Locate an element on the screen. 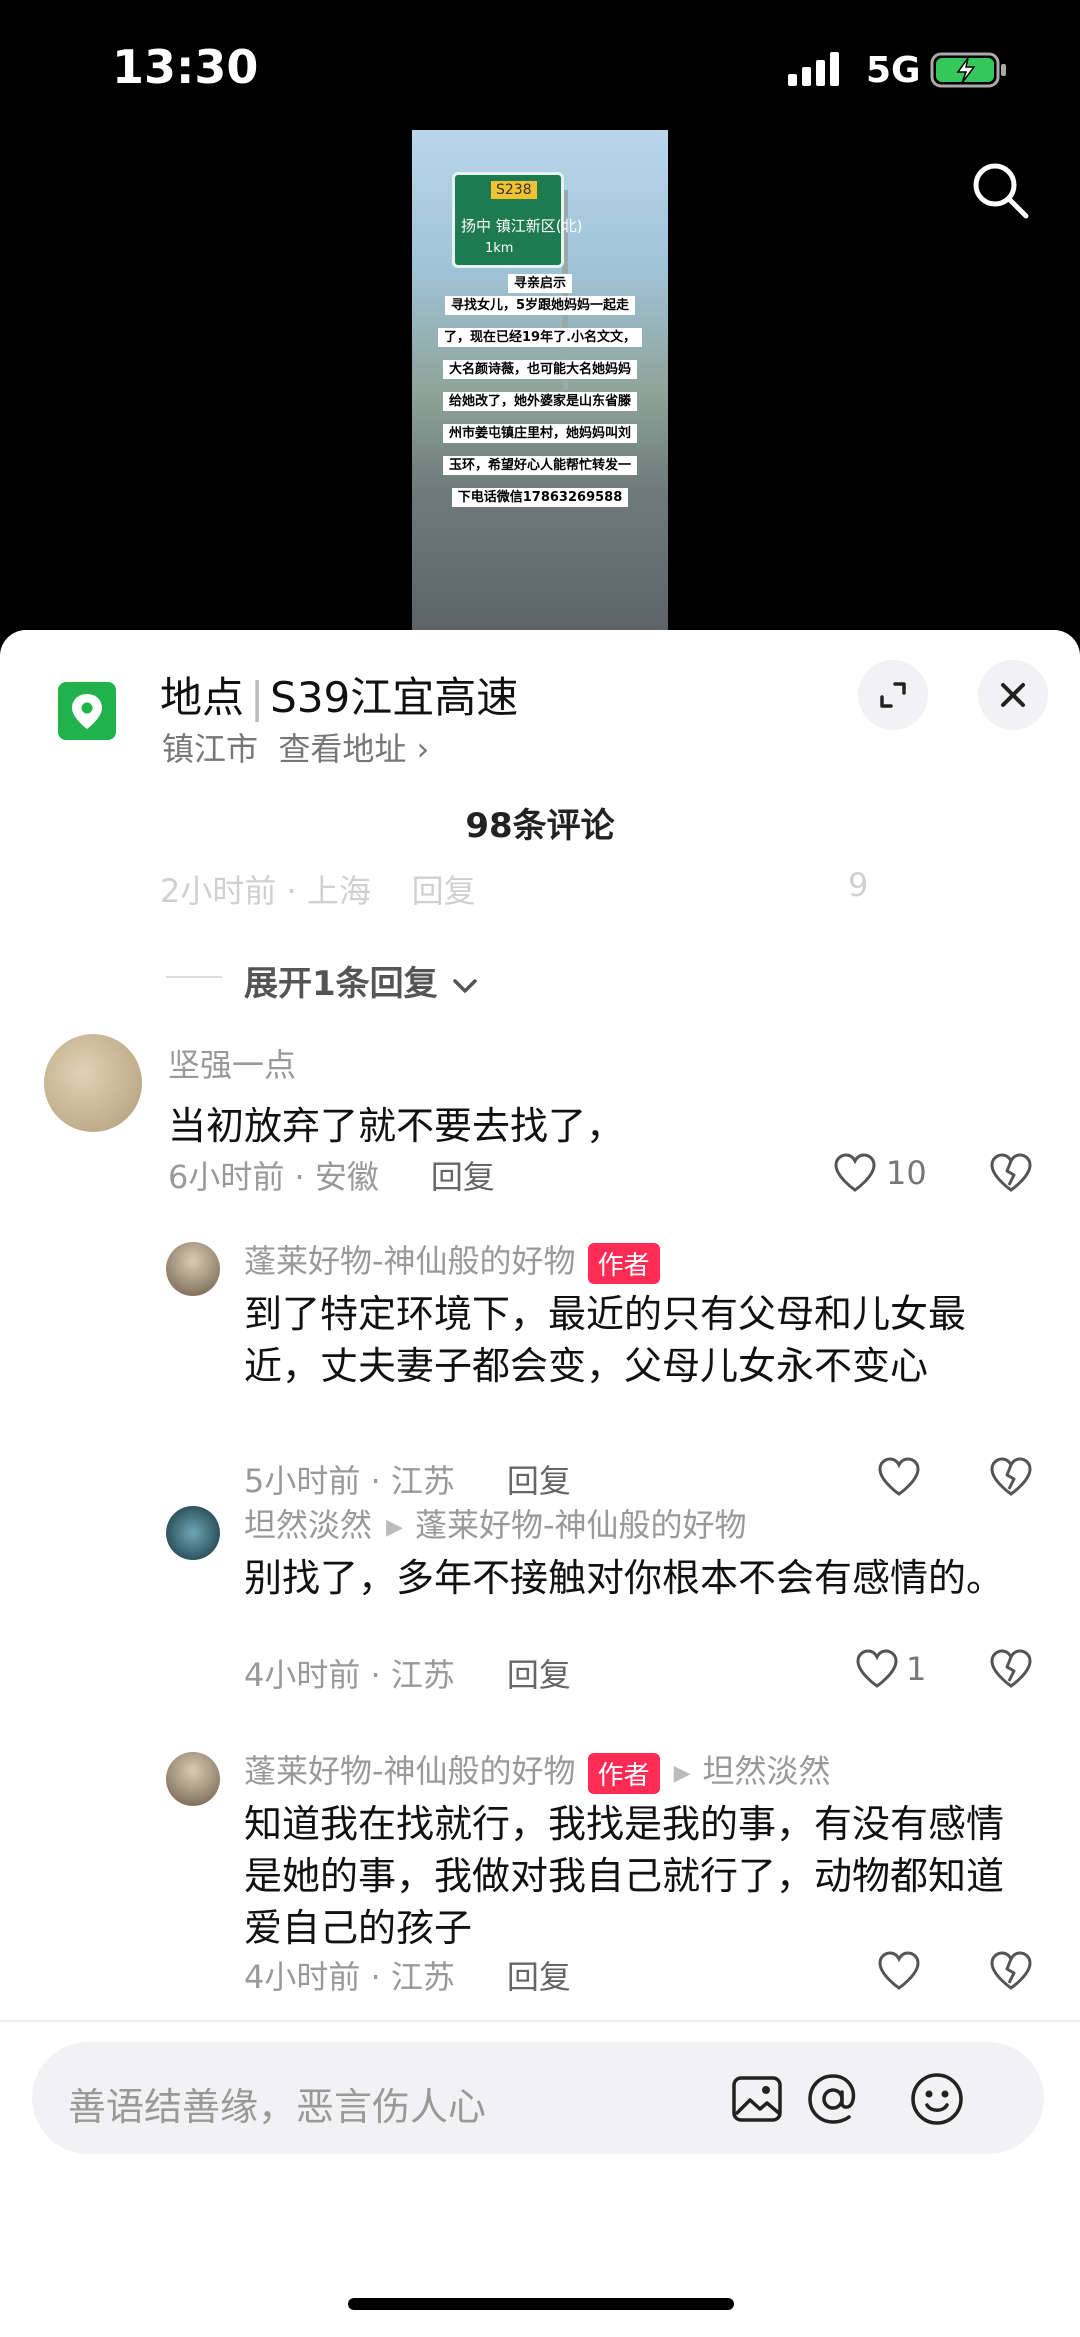 Image resolution: width=1080 pixels, height=2337 pixels. network-type: 5G is located at coordinates (893, 70).